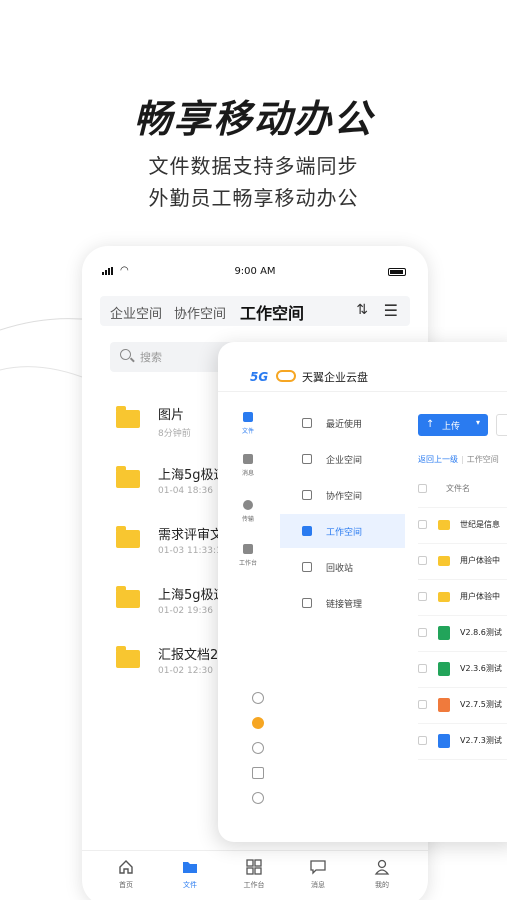 The width and height of the screenshot is (507, 900). What do you see at coordinates (430, 424) in the screenshot?
I see `upload-icon: ↑` at bounding box center [430, 424].